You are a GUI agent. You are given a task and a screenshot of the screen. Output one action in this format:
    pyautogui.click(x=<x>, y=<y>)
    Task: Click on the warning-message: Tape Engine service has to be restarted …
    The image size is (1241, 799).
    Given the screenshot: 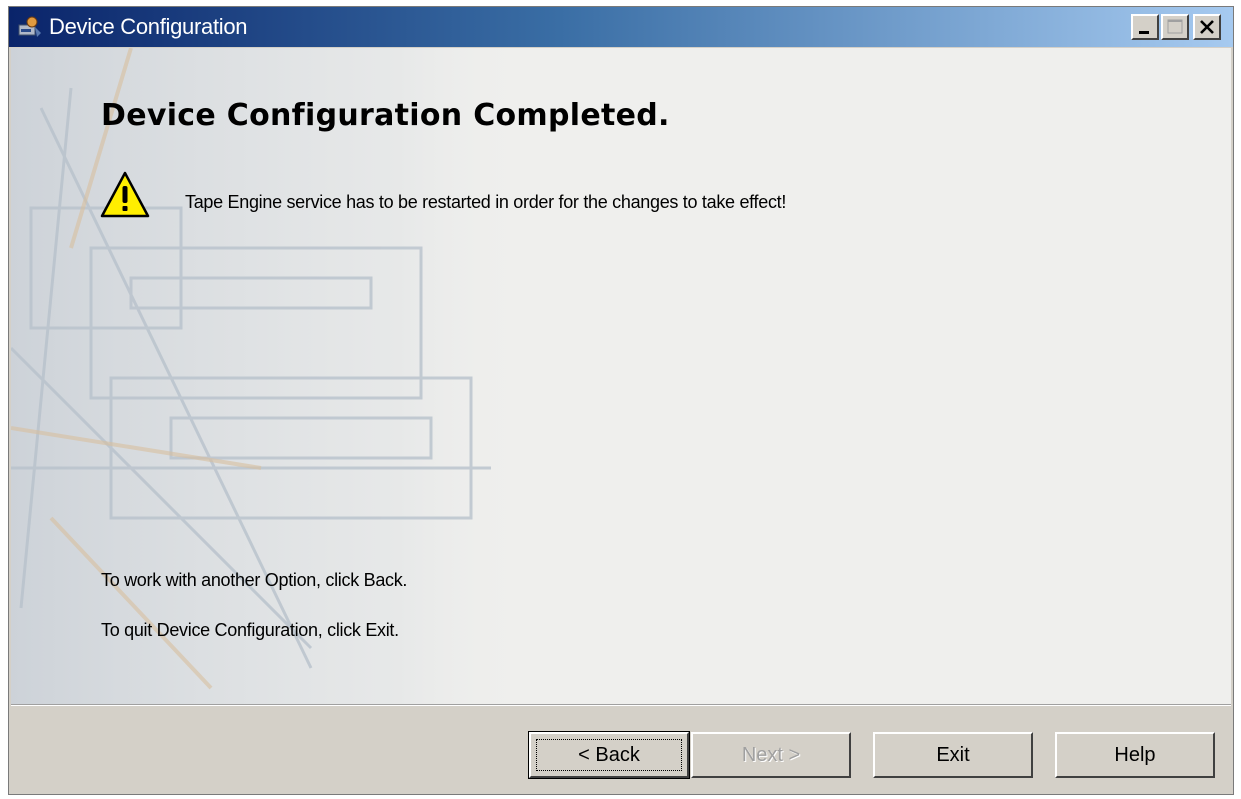 What is the action you would take?
    pyautogui.click(x=486, y=202)
    